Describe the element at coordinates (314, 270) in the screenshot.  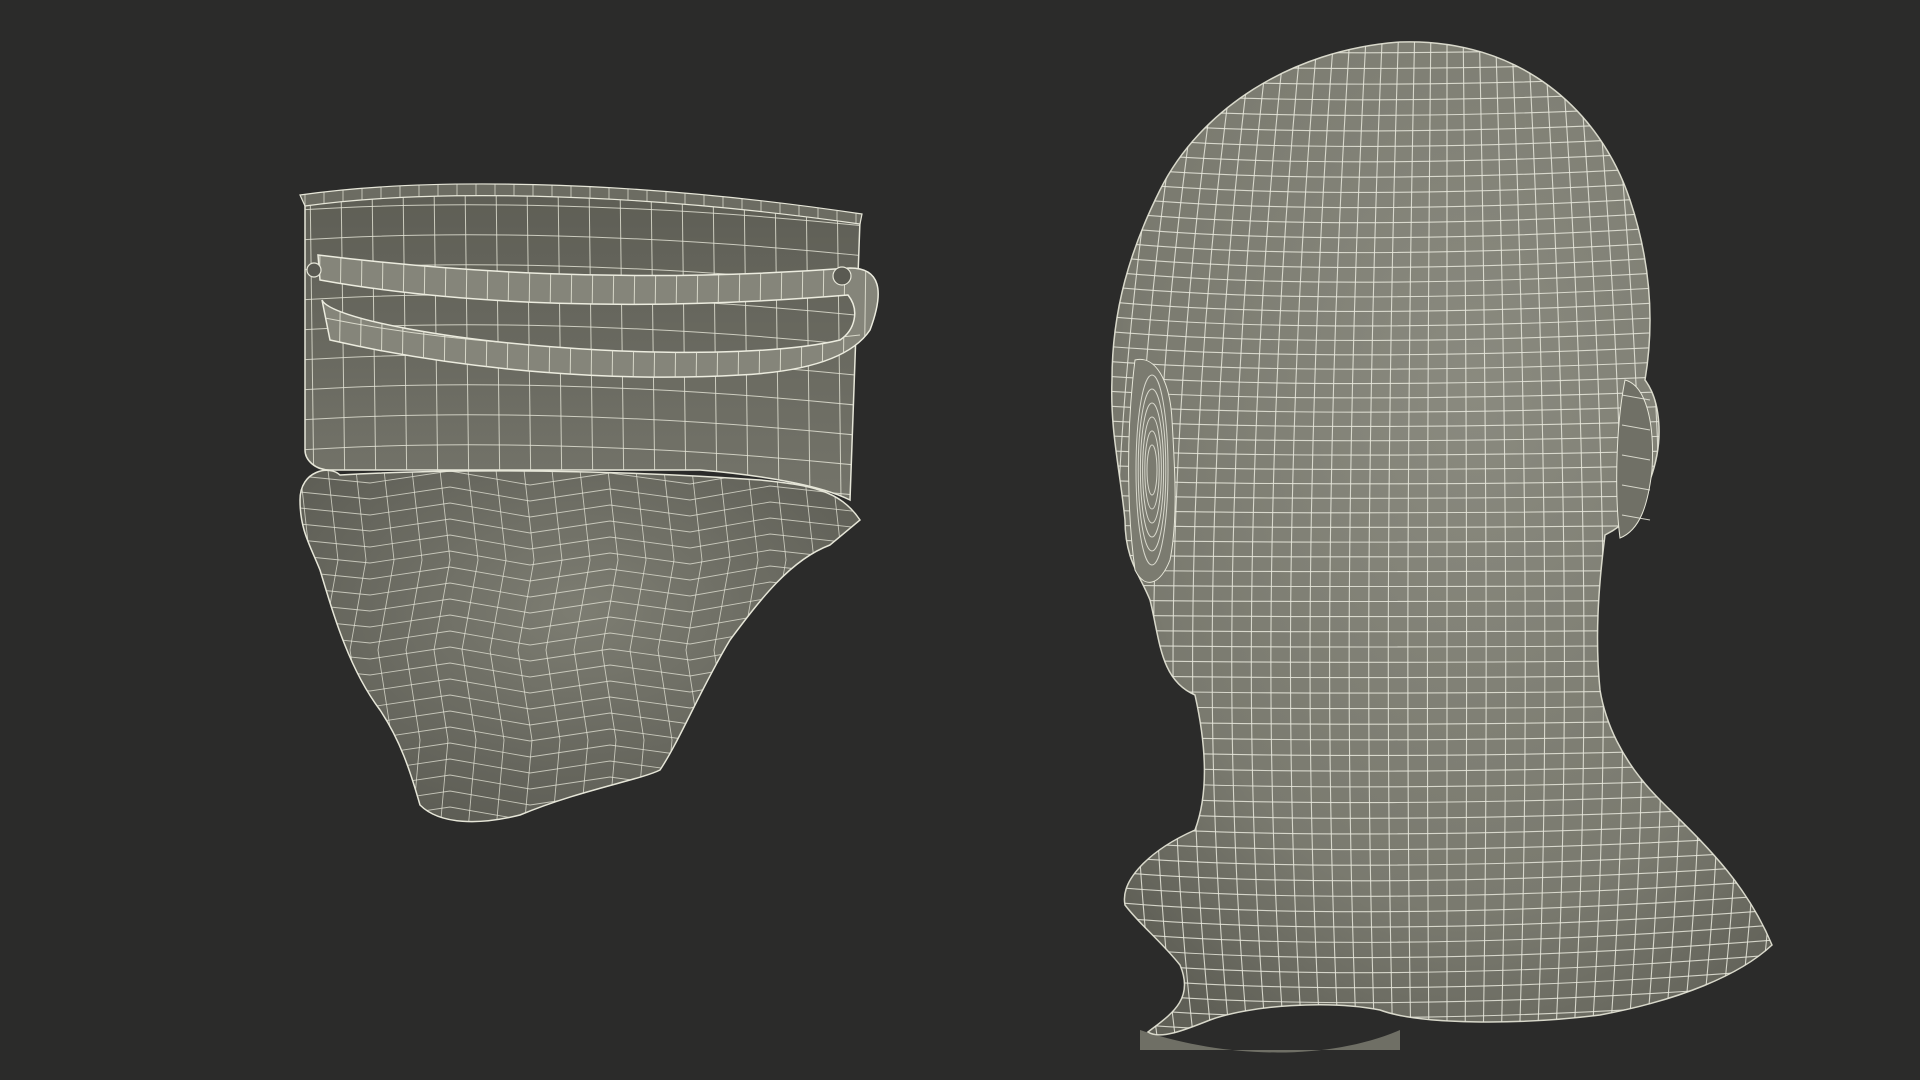
I see `left-strap-stud` at that location.